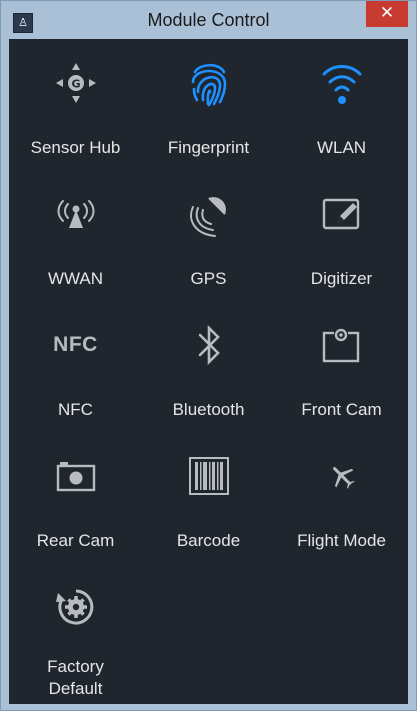  Describe the element at coordinates (341, 540) in the screenshot. I see `module-label: Flight Mode` at that location.